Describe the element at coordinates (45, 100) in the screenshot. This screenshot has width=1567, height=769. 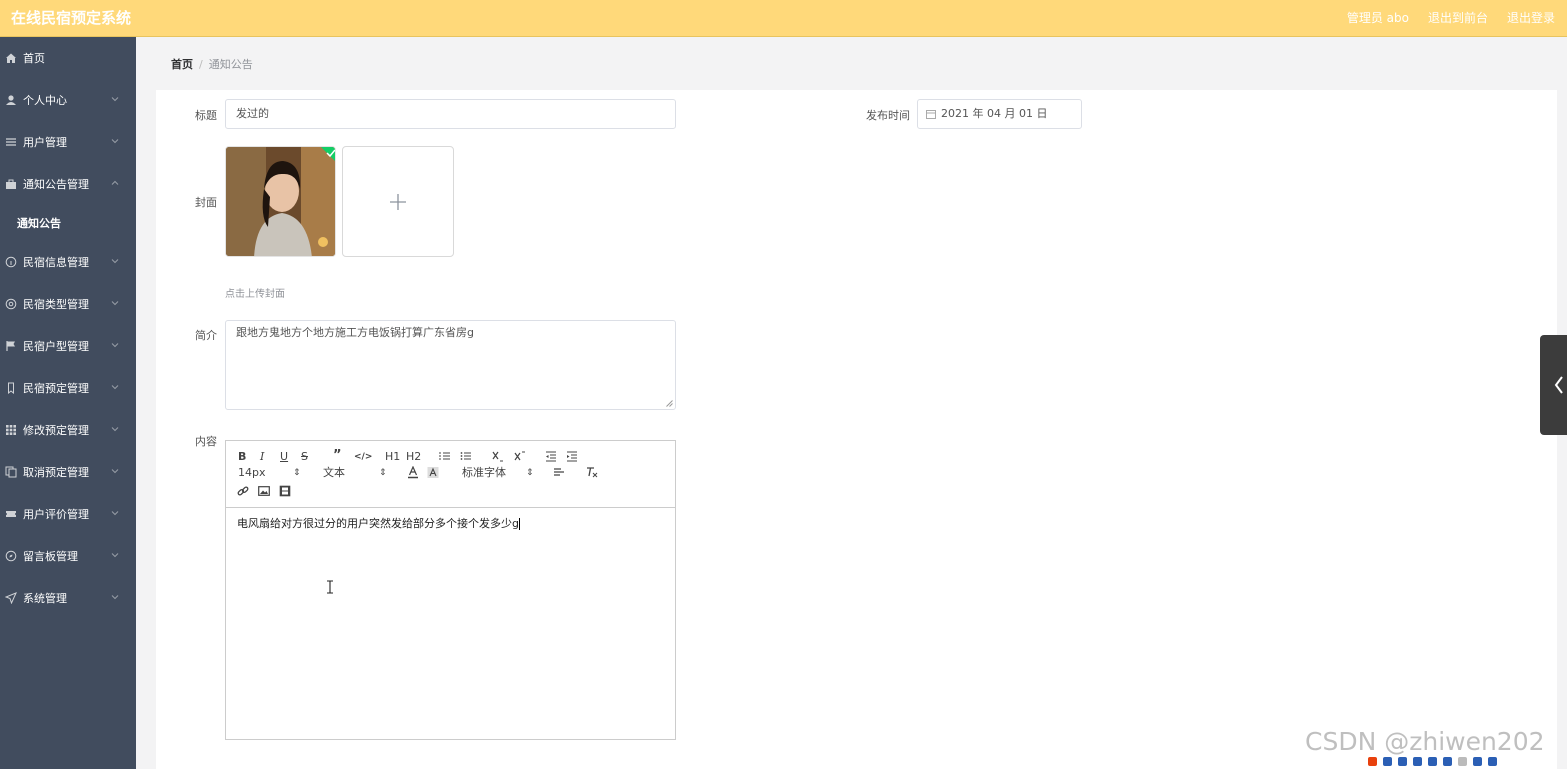
I see `sidebar-item-label: 个人中心` at that location.